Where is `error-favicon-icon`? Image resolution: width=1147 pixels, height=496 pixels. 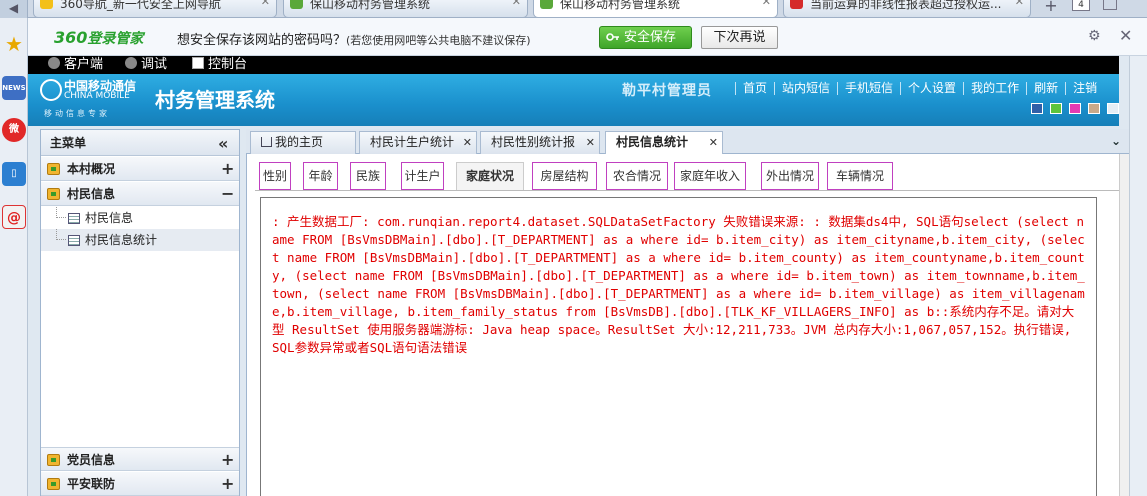 error-favicon-icon is located at coordinates (796, 4).